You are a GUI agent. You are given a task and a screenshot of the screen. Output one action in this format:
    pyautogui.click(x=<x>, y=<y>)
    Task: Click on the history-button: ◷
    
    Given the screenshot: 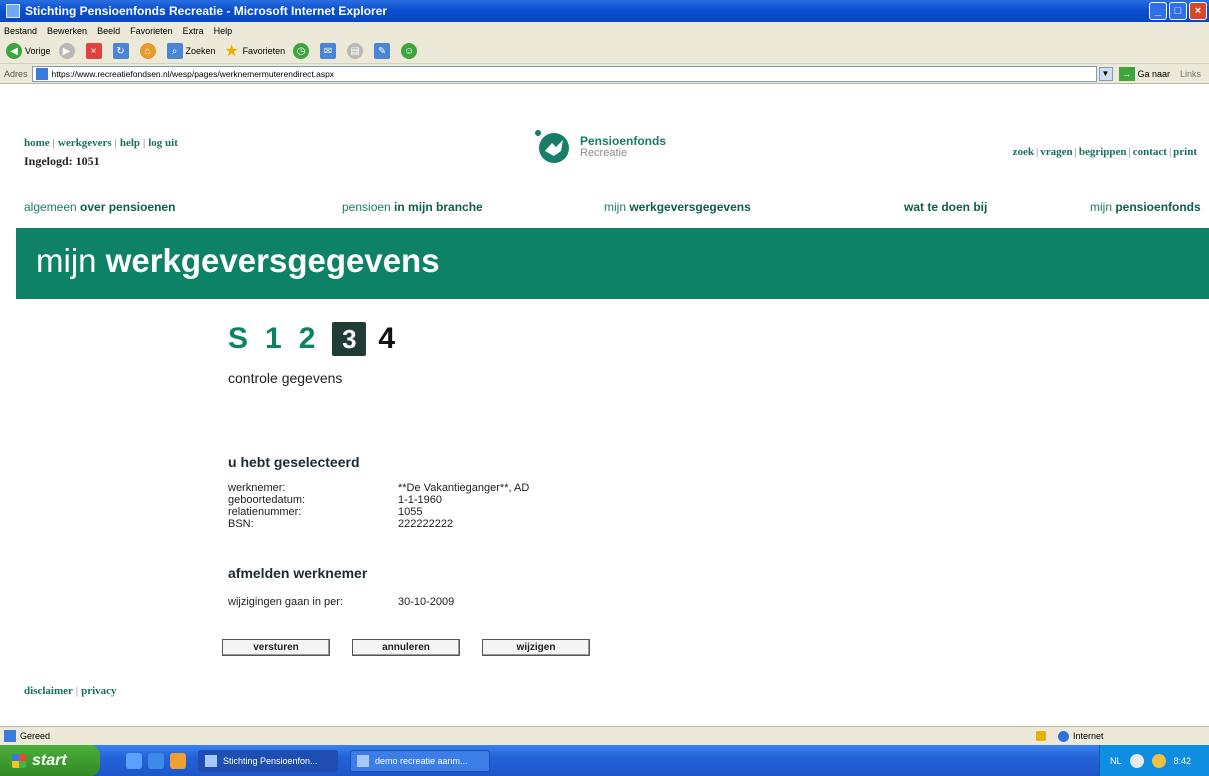 What is the action you would take?
    pyautogui.click(x=302, y=51)
    